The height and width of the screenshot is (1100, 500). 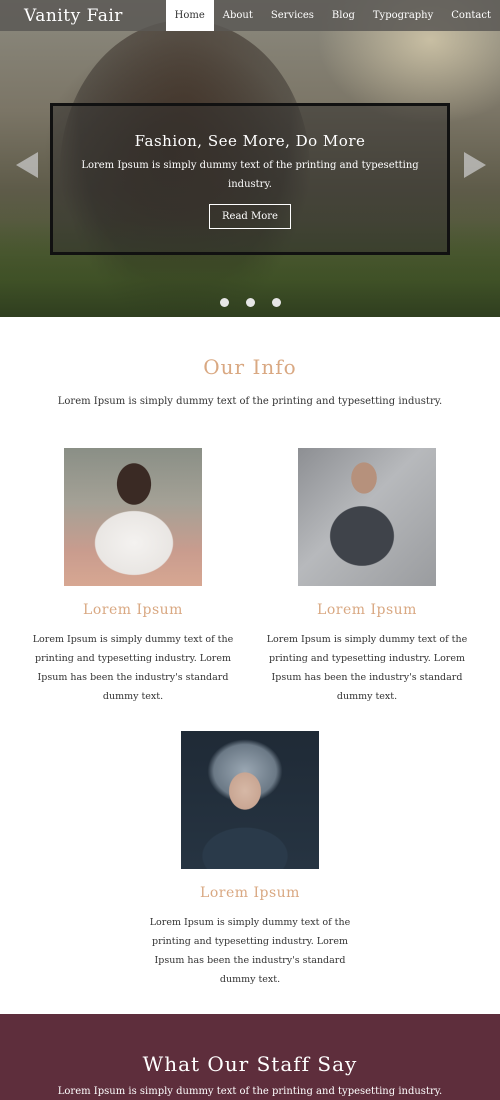 I want to click on slider-dots, so click(x=250, y=302).